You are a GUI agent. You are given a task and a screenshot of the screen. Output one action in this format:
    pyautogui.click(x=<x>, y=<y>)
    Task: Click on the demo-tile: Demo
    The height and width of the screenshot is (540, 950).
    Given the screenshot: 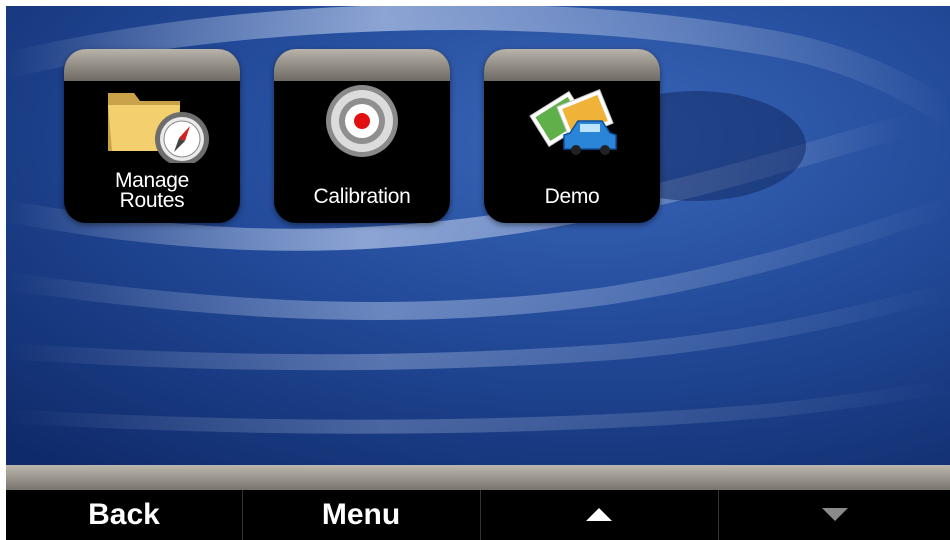 What is the action you would take?
    pyautogui.click(x=572, y=136)
    